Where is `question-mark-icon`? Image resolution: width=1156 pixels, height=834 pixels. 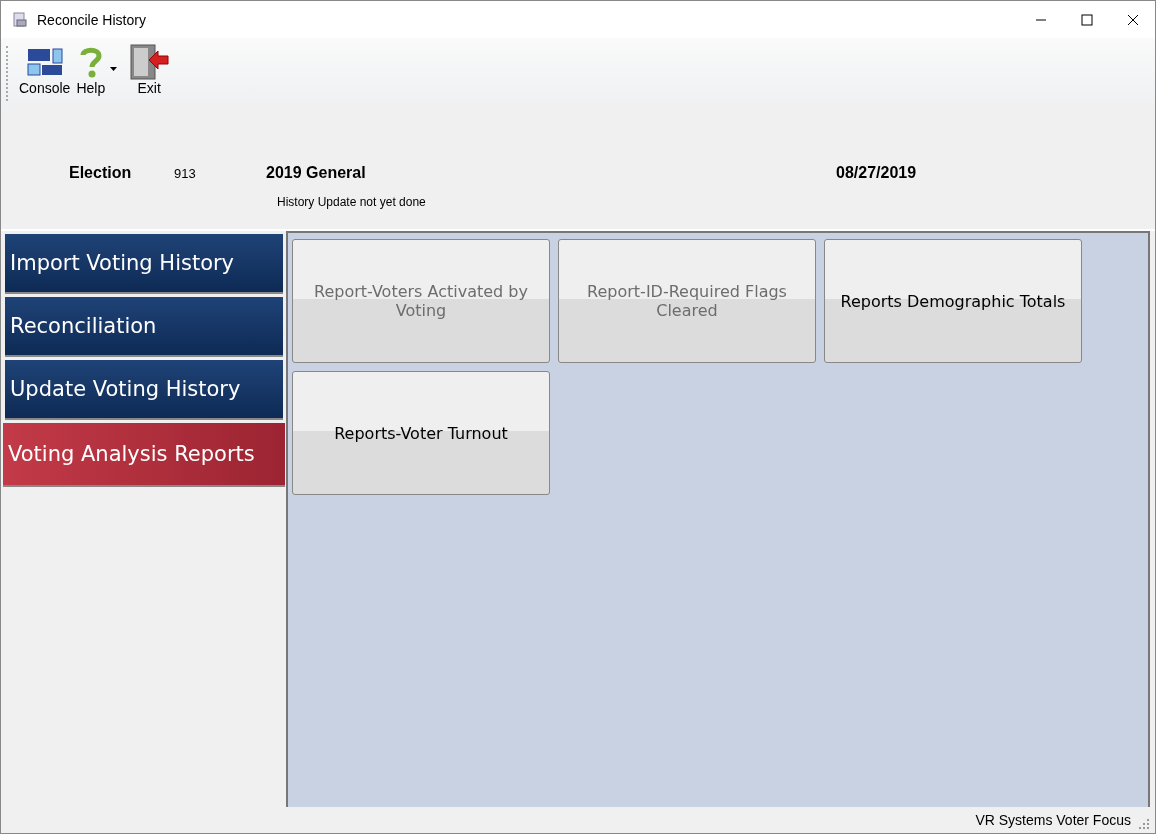
question-mark-icon is located at coordinates (90, 62).